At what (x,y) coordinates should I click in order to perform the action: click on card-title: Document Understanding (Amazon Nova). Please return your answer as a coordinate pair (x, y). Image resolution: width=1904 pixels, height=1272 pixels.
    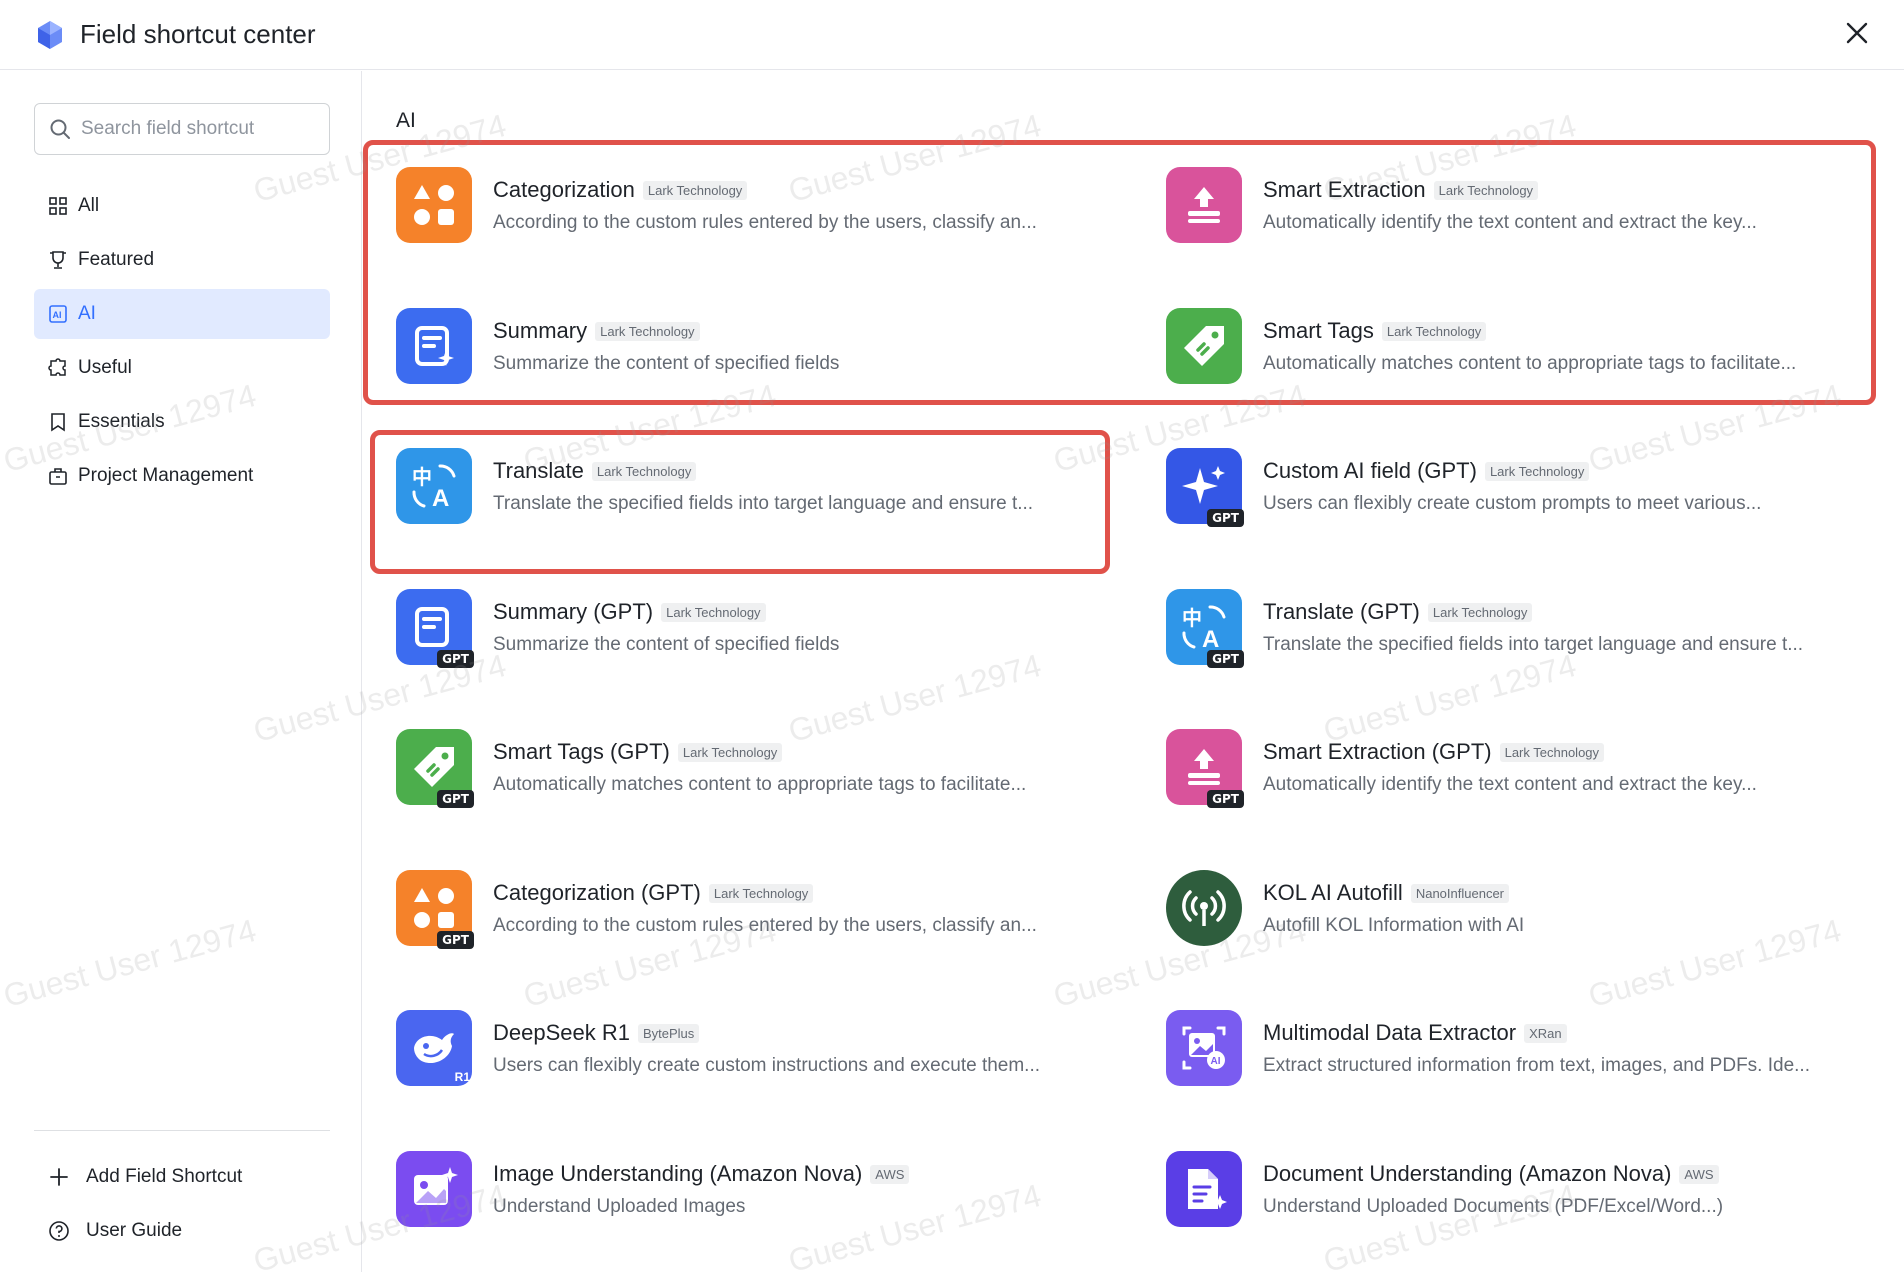
    Looking at the image, I should click on (1467, 1173).